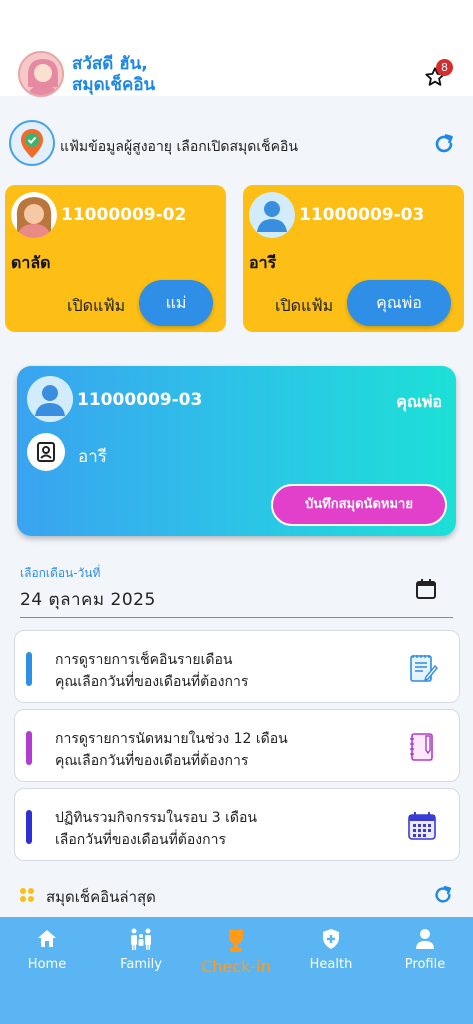 Image resolution: width=473 pixels, height=1024 pixels. Describe the element at coordinates (41, 74) in the screenshot. I see `user-avatar` at that location.